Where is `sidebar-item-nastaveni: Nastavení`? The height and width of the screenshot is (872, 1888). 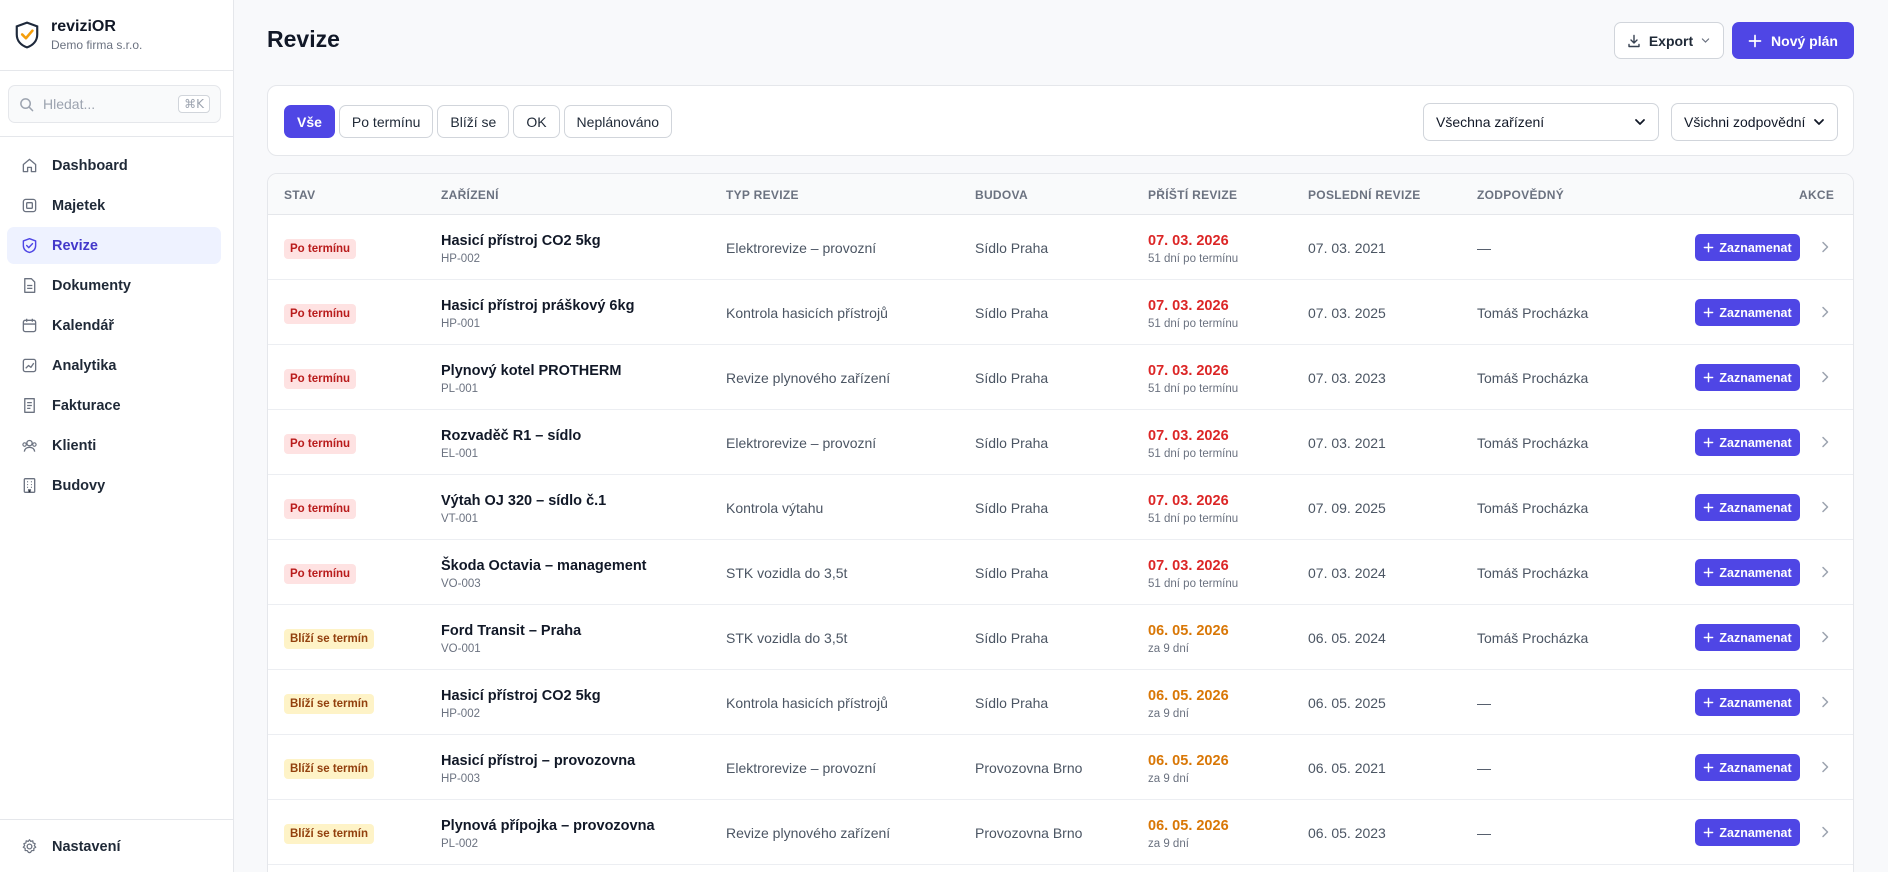
sidebar-item-nastaveni: Nastavení is located at coordinates (114, 846).